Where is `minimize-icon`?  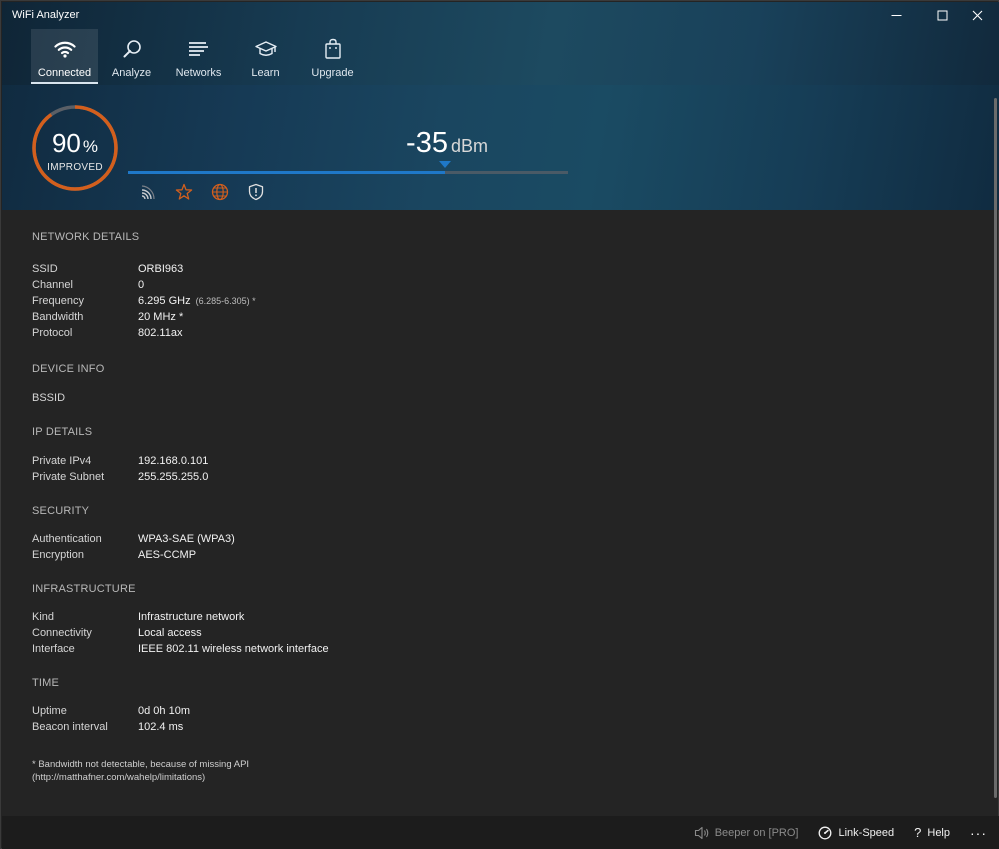 minimize-icon is located at coordinates (896, 15).